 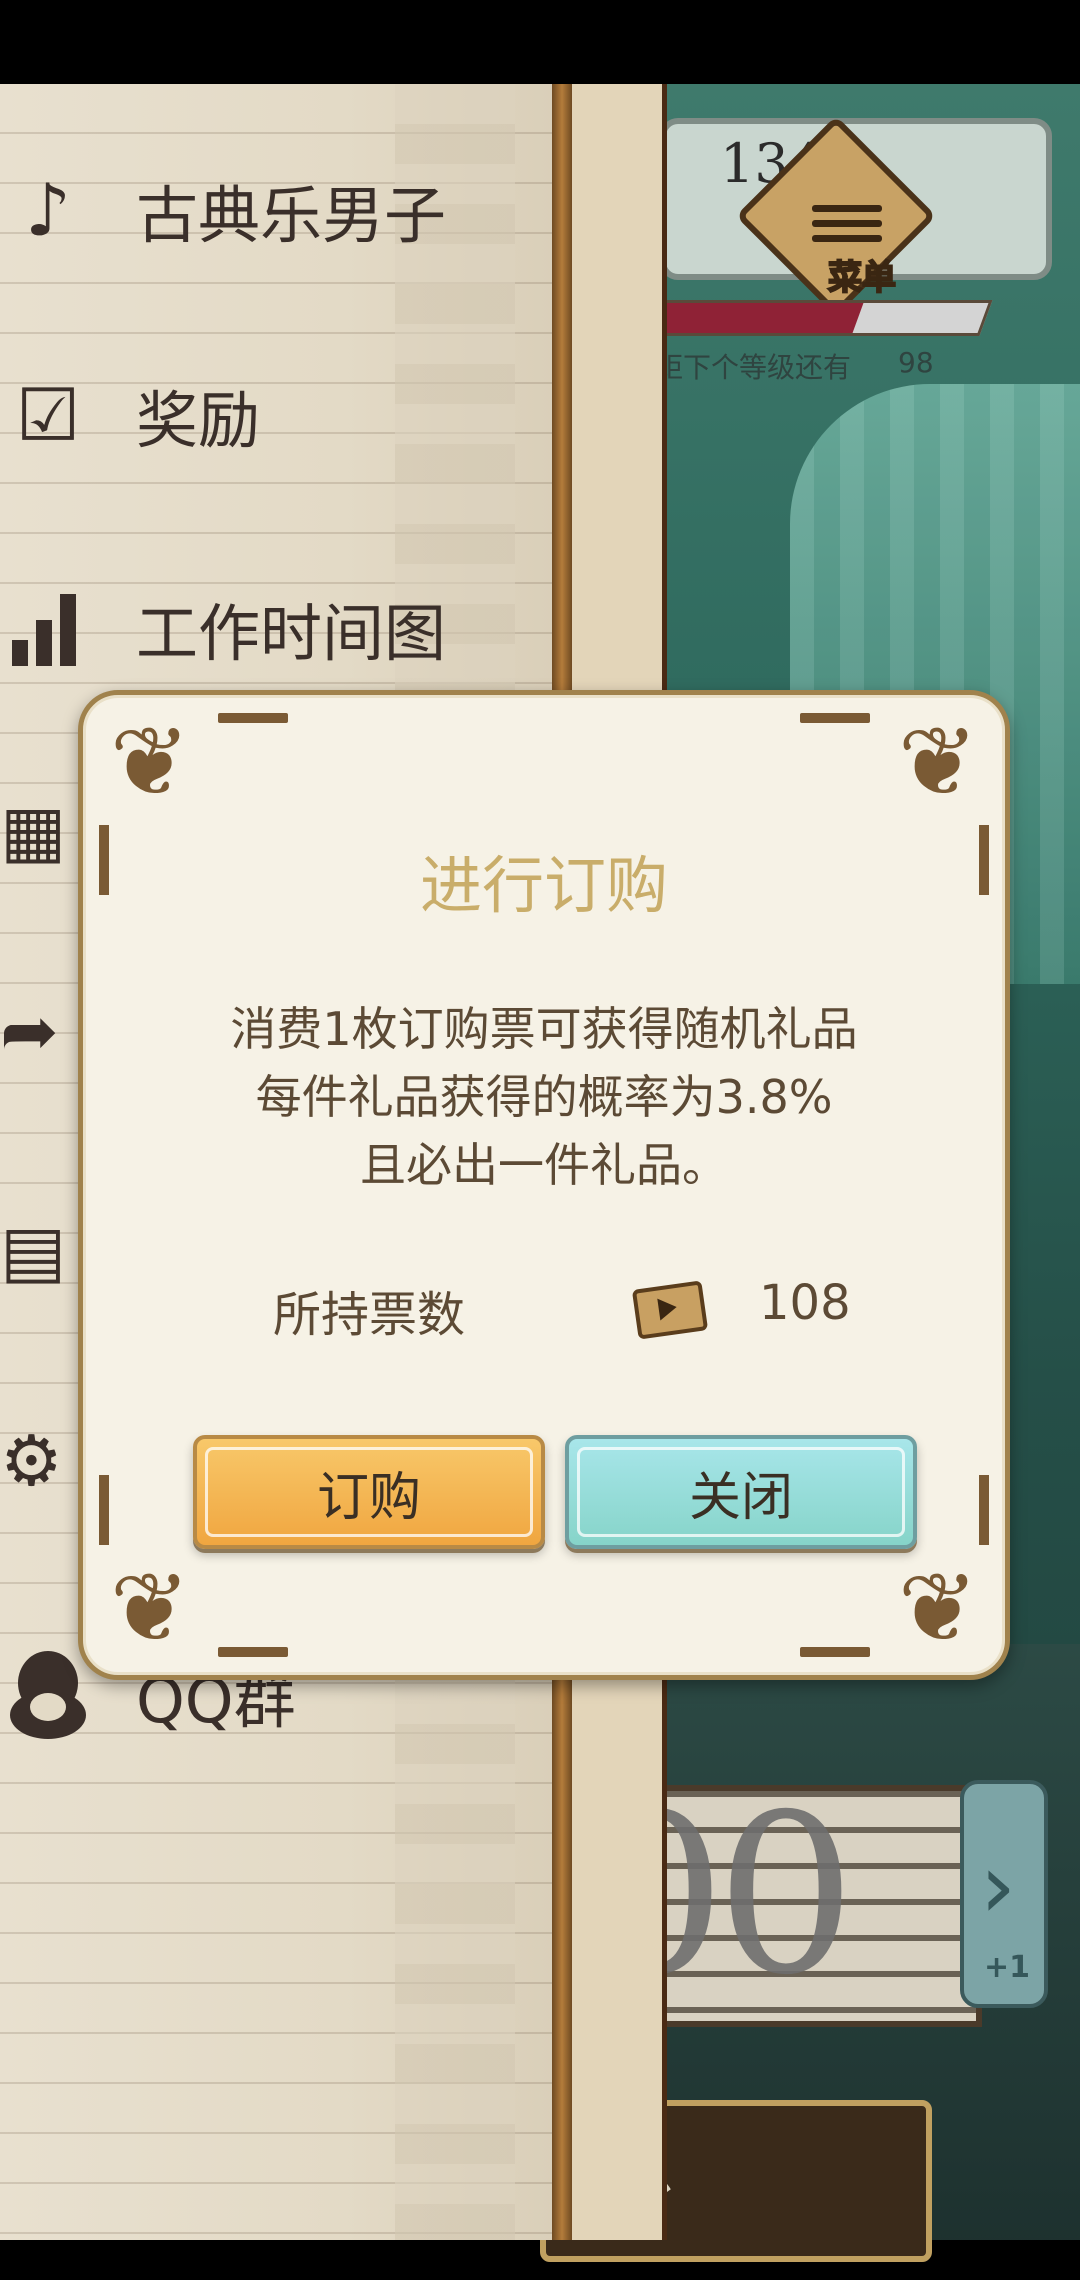 I want to click on plus-one-label: +1, so click(x=1007, y=1967).